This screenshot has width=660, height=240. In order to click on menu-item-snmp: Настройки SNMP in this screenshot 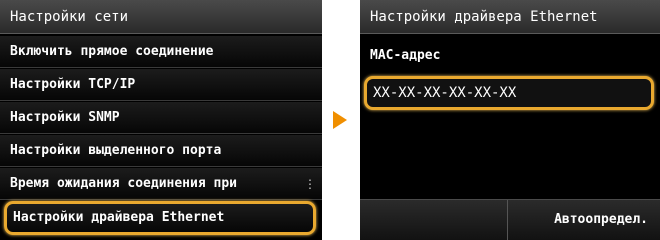, I will do `click(161, 118)`.